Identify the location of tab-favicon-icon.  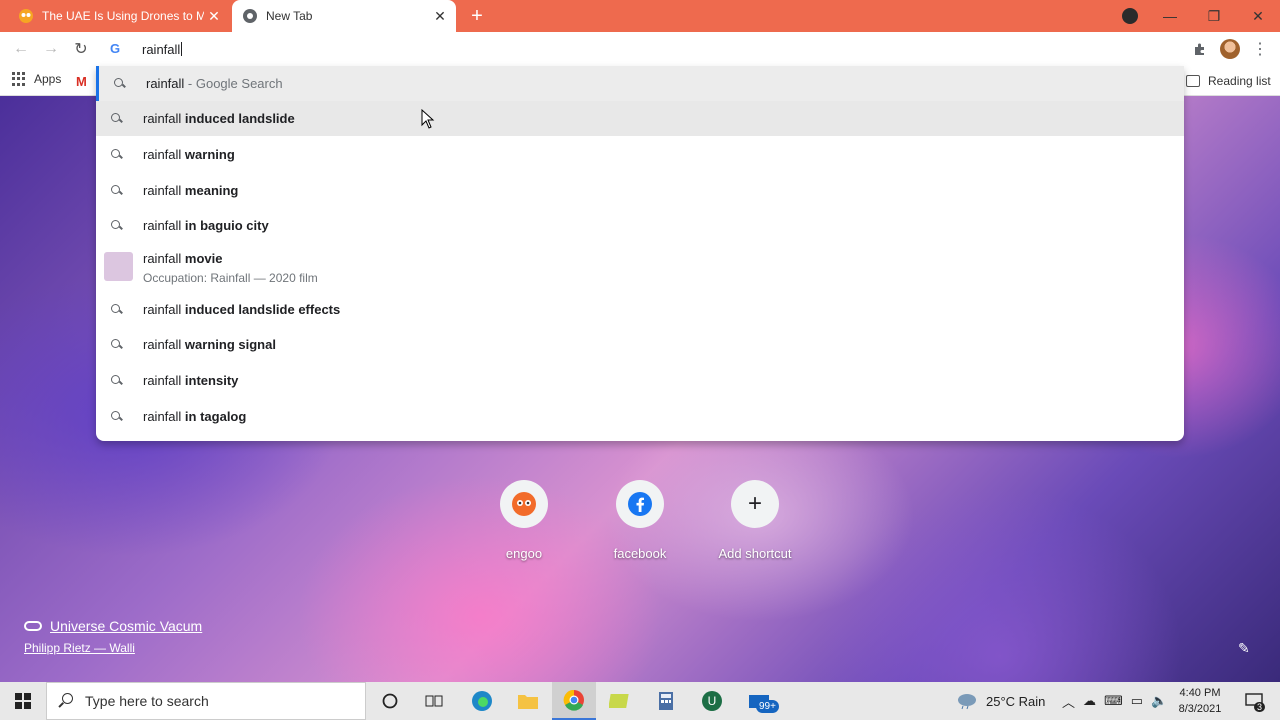
(26, 16).